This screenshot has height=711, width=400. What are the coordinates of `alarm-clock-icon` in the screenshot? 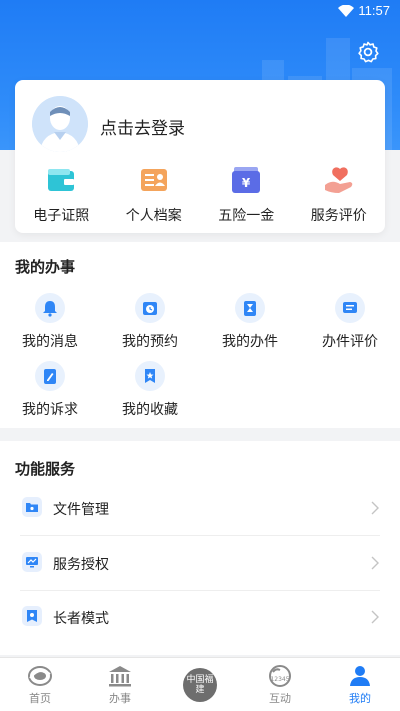 It's located at (150, 308).